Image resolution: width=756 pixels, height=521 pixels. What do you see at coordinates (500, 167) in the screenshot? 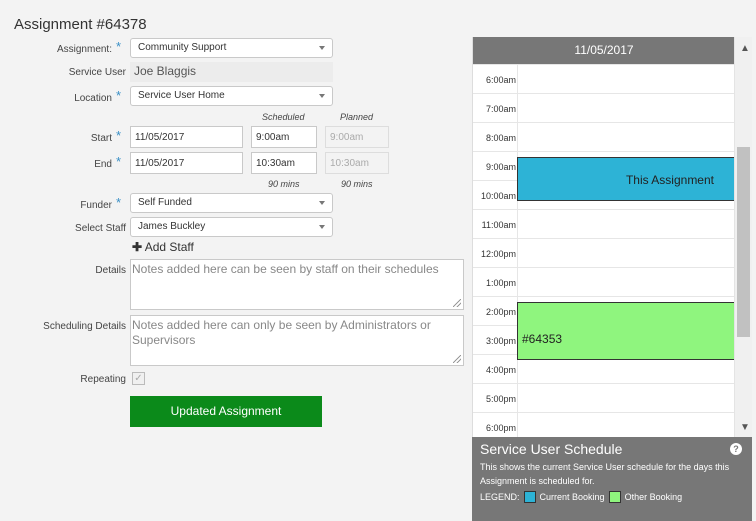
I see `hour-label: 9:00am` at bounding box center [500, 167].